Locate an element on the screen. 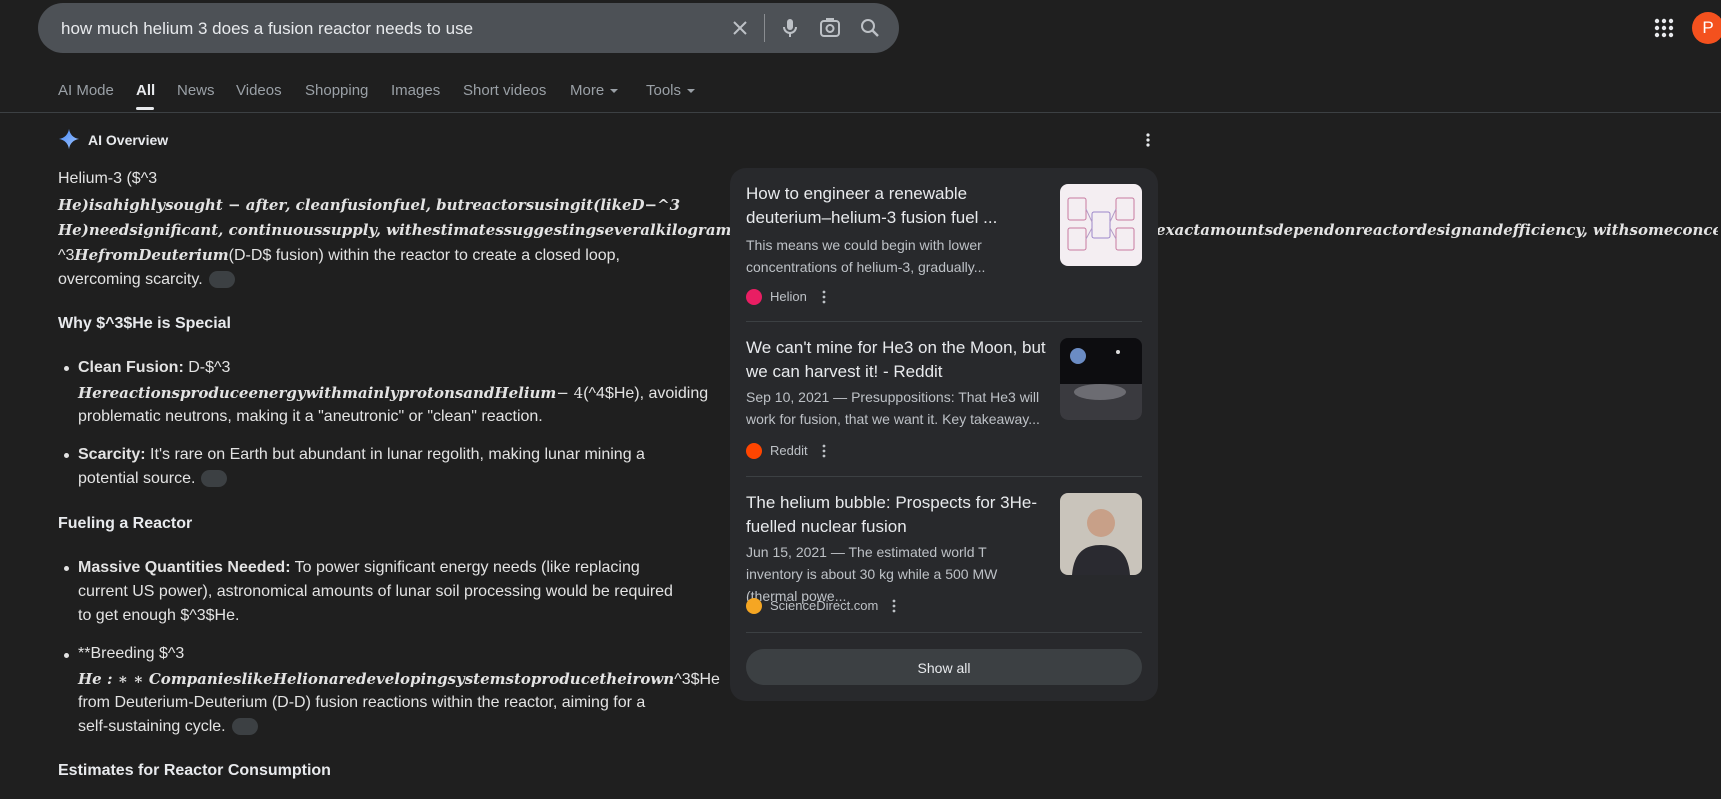 The height and width of the screenshot is (799, 1721). bullet-text: (^4$He), avoiding is located at coordinates (646, 393).